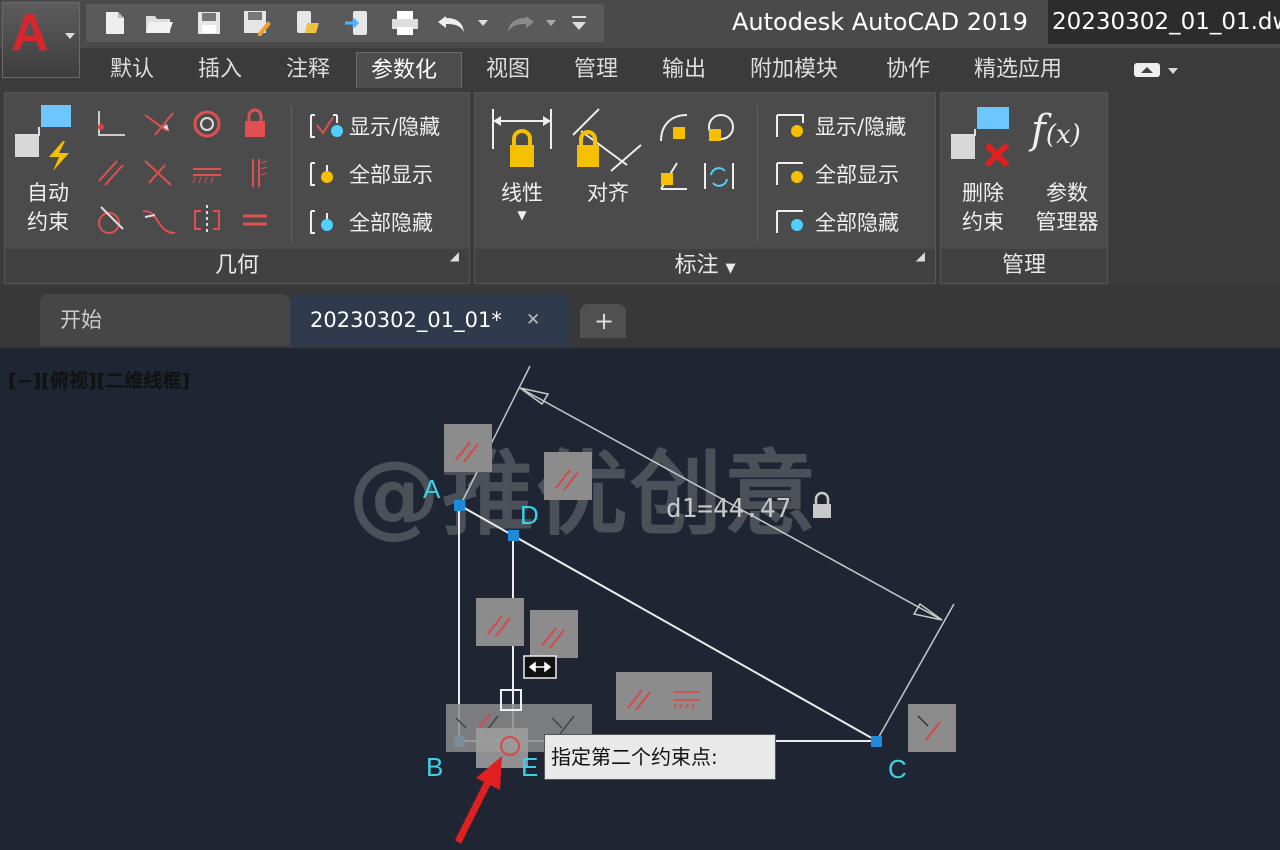 This screenshot has height=850, width=1280. What do you see at coordinates (405, 23) in the screenshot?
I see `plot-icon` at bounding box center [405, 23].